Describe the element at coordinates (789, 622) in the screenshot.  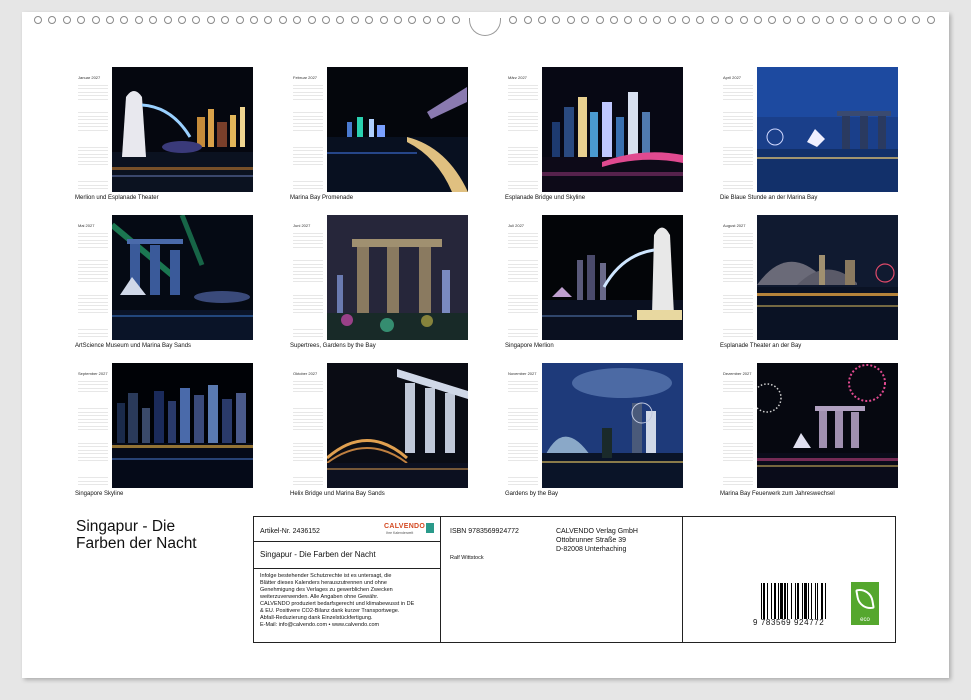
I see `ean-number: 9 783569 924772` at that location.